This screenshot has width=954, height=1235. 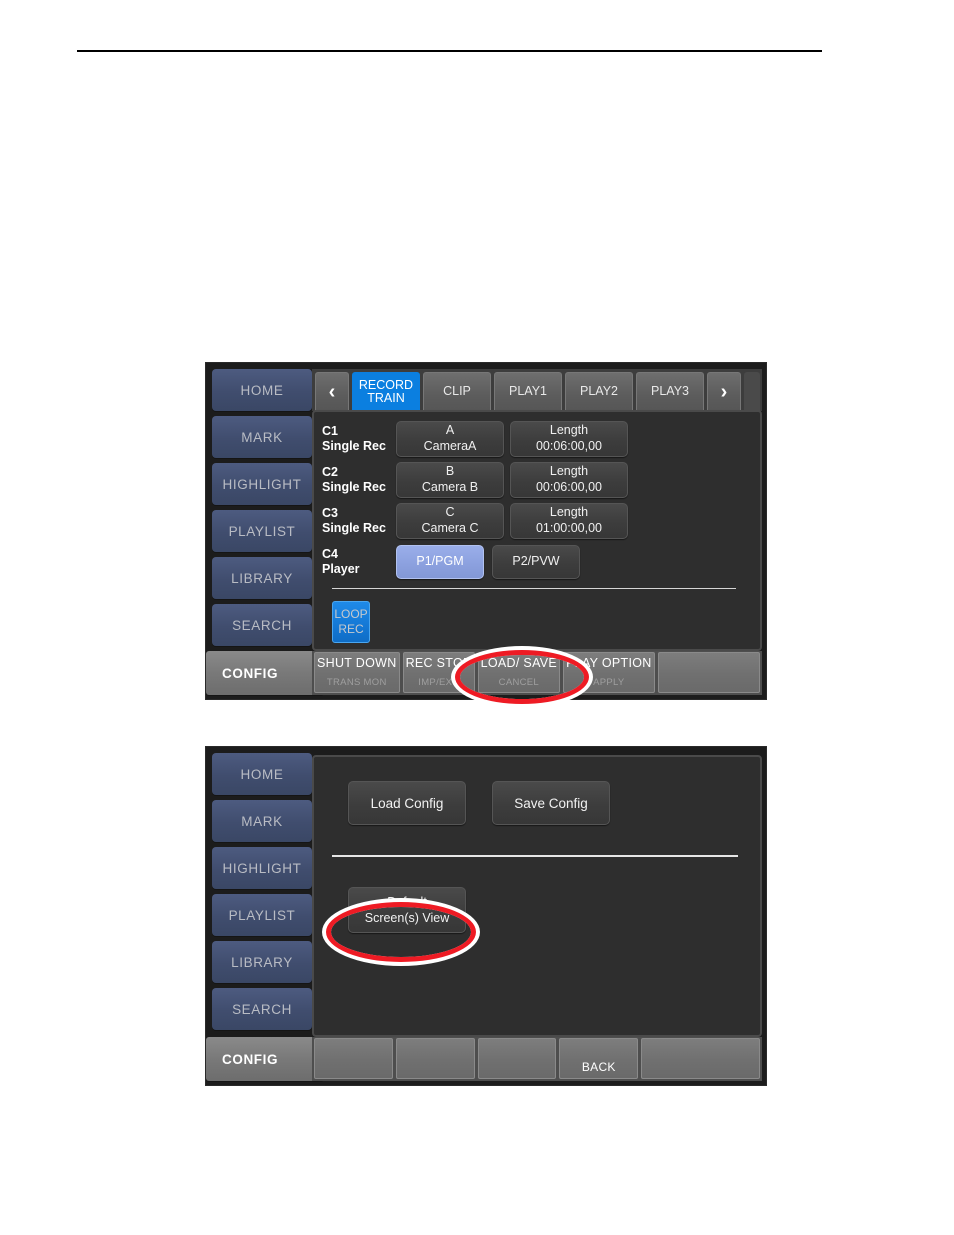 I want to click on softkey-shut-down: SHUT DOWN TRANS MON, so click(x=357, y=672).